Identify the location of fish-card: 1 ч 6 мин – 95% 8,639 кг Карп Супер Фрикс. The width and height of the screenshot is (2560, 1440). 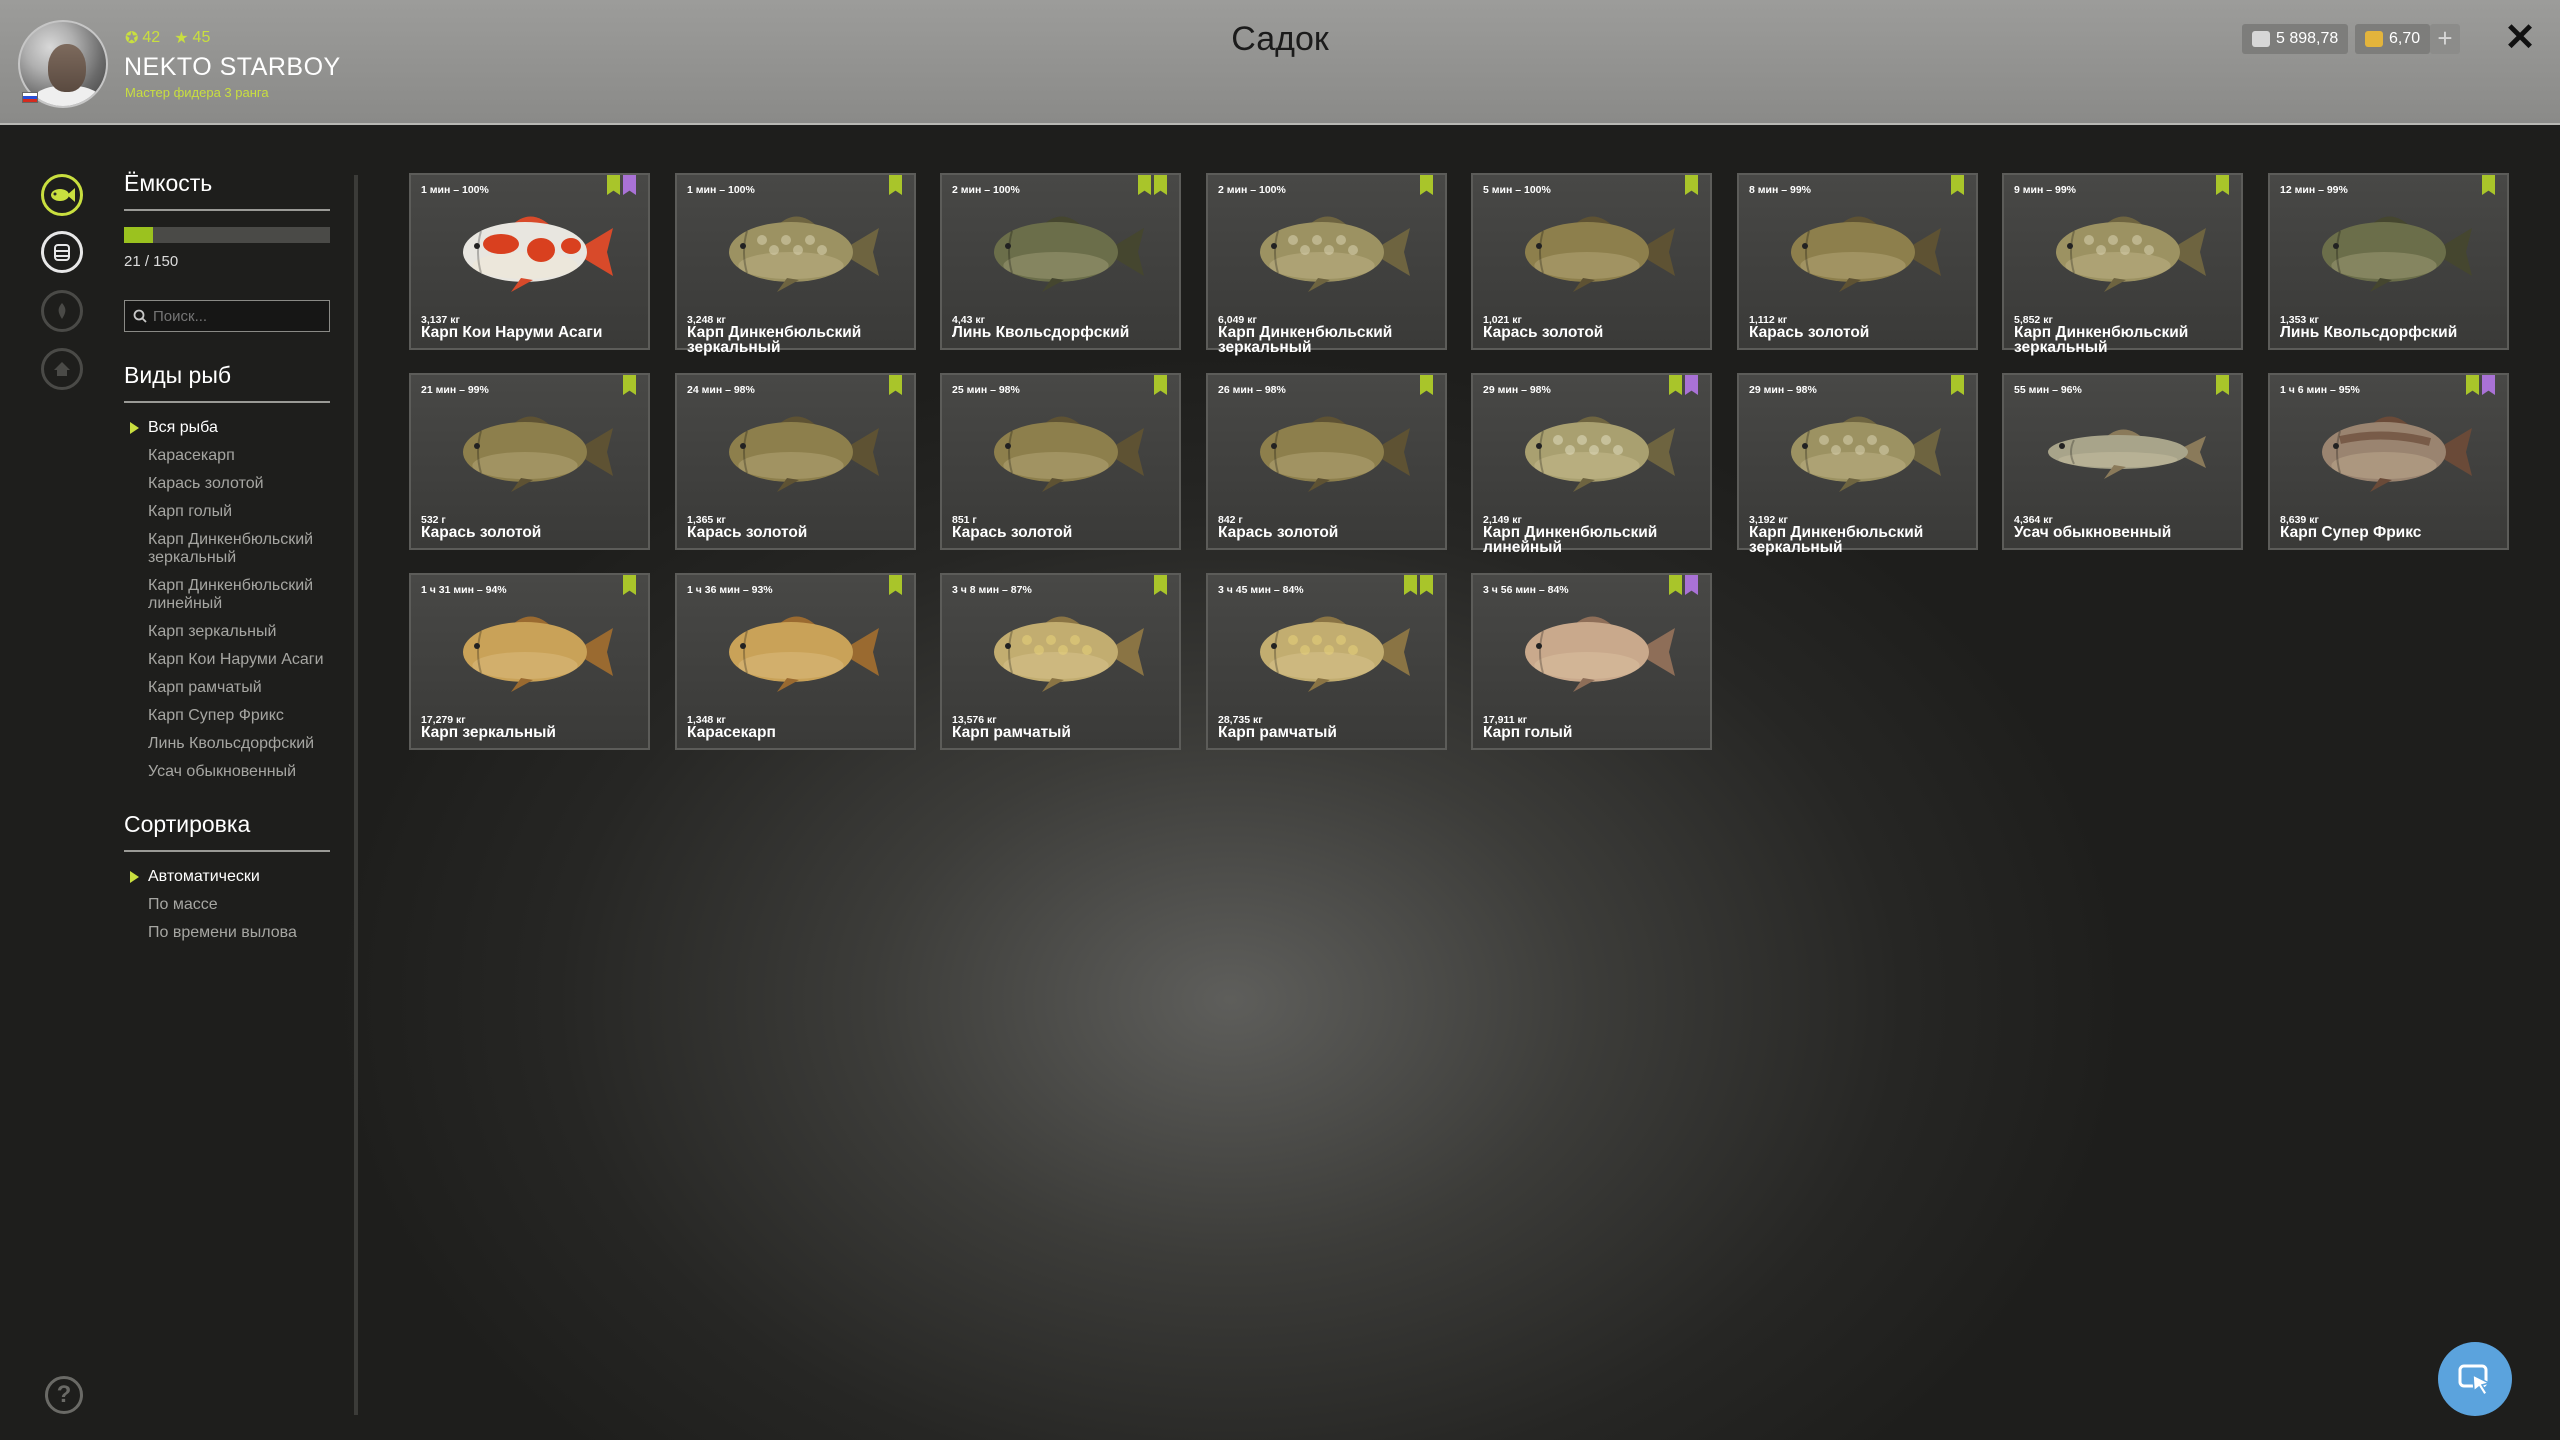
(2388, 461).